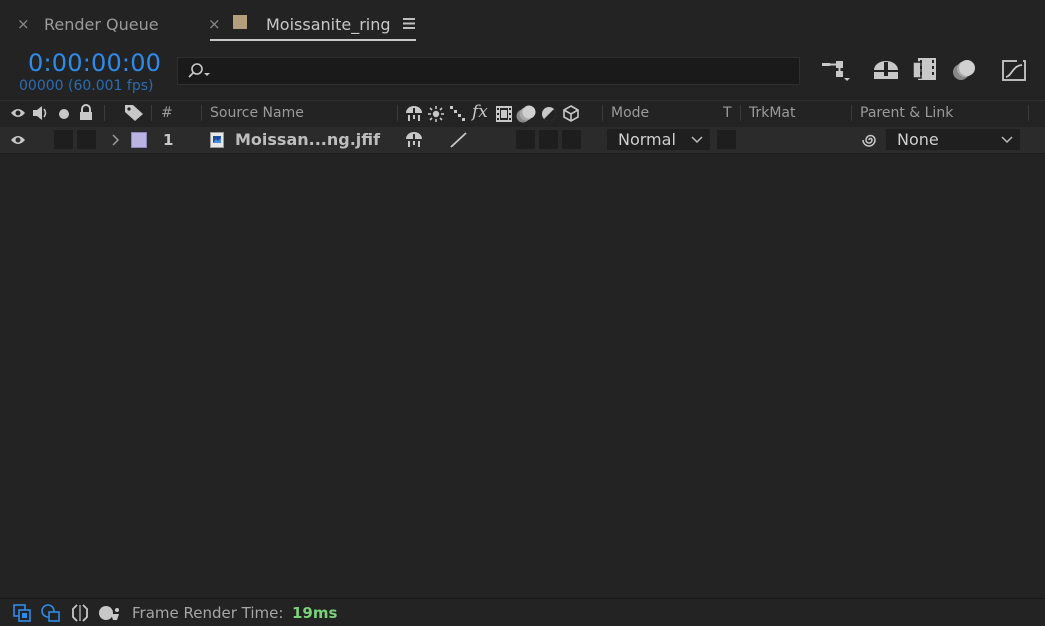  I want to click on 3d-layer-icon, so click(571, 113).